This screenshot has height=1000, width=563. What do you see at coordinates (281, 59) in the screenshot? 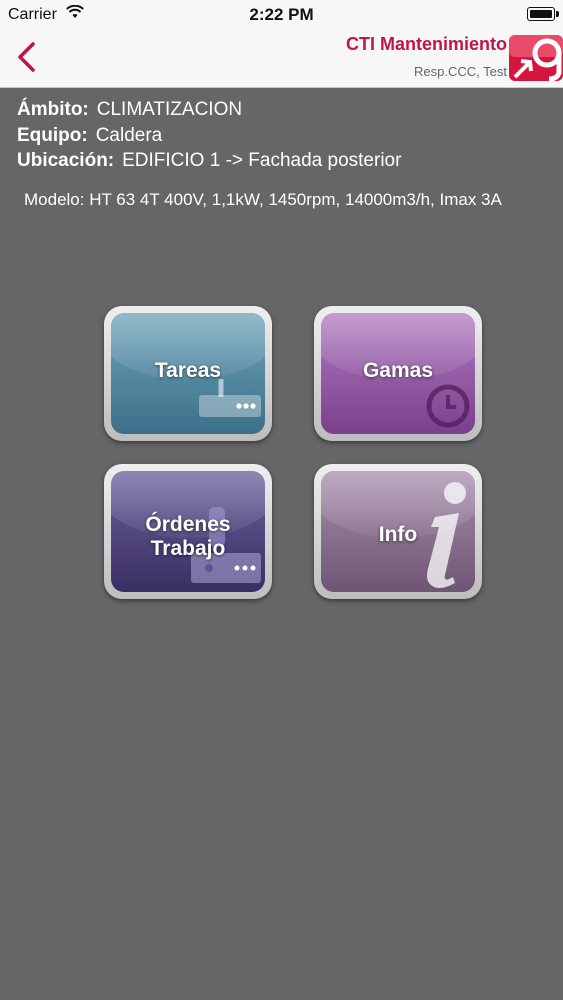
I see `navigation-bar: CTI Mantenimiento Resp.CCC, Test` at bounding box center [281, 59].